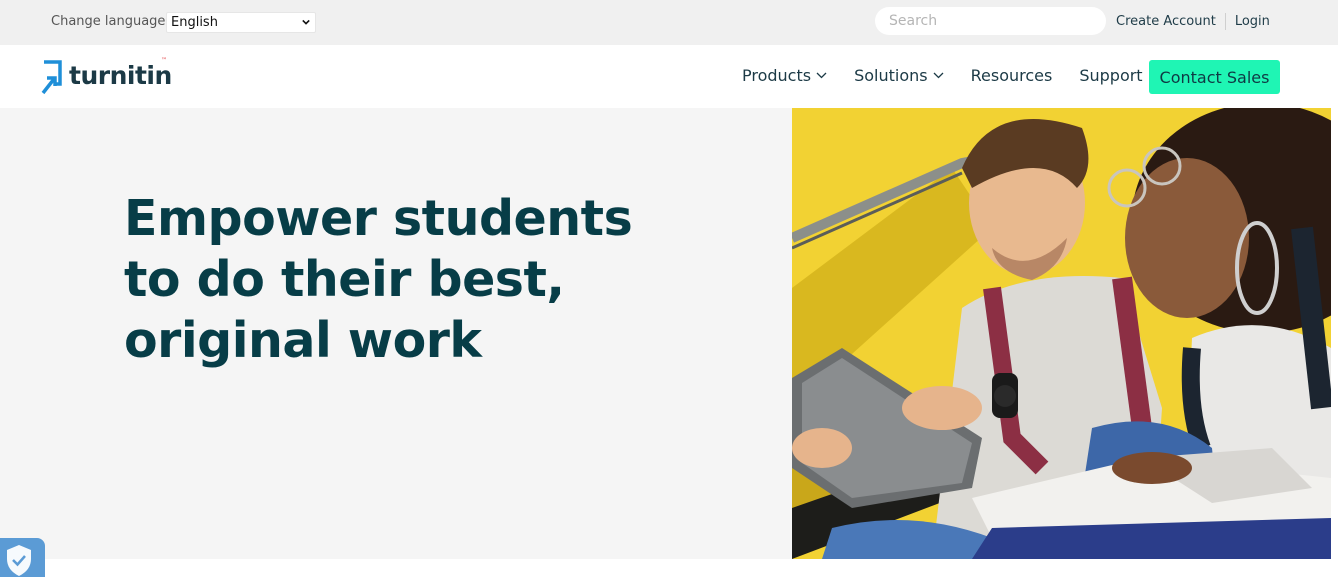  What do you see at coordinates (777, 75) in the screenshot?
I see `nav-item-label: Products` at bounding box center [777, 75].